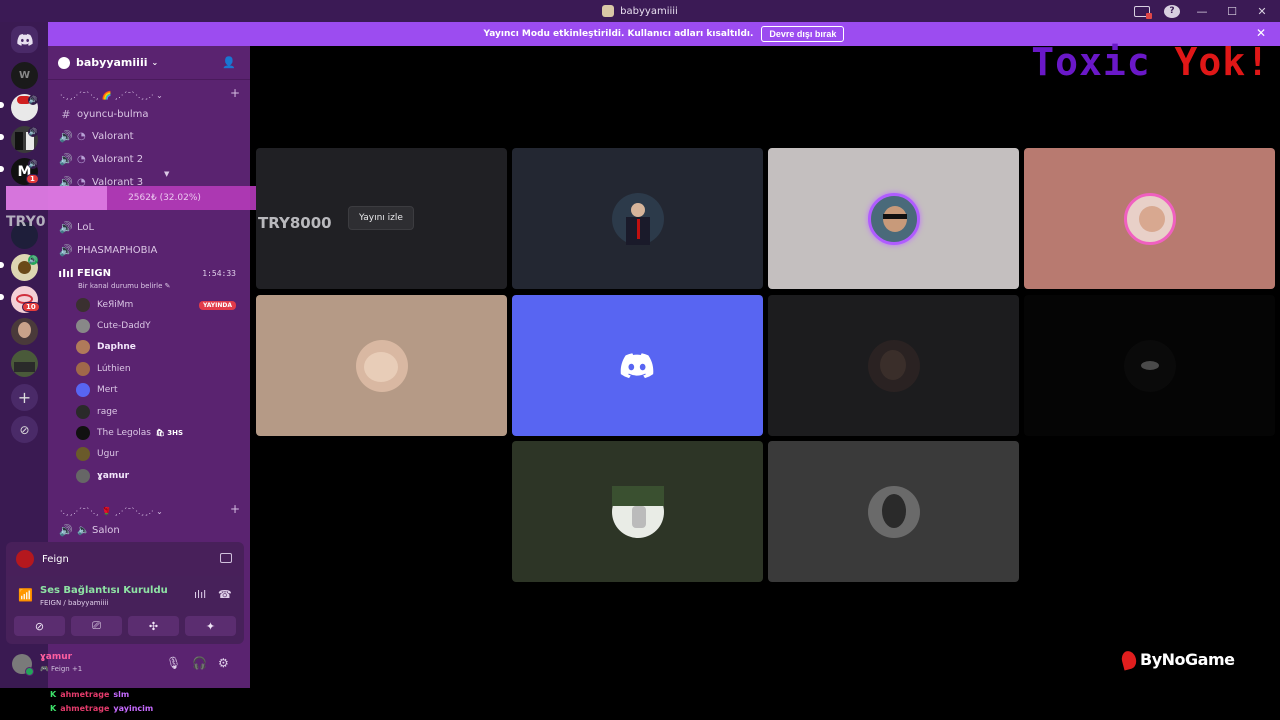  I want to click on voice-channel-phasmophobia: 🔊 PHASMAPHOBIA, so click(151, 250).